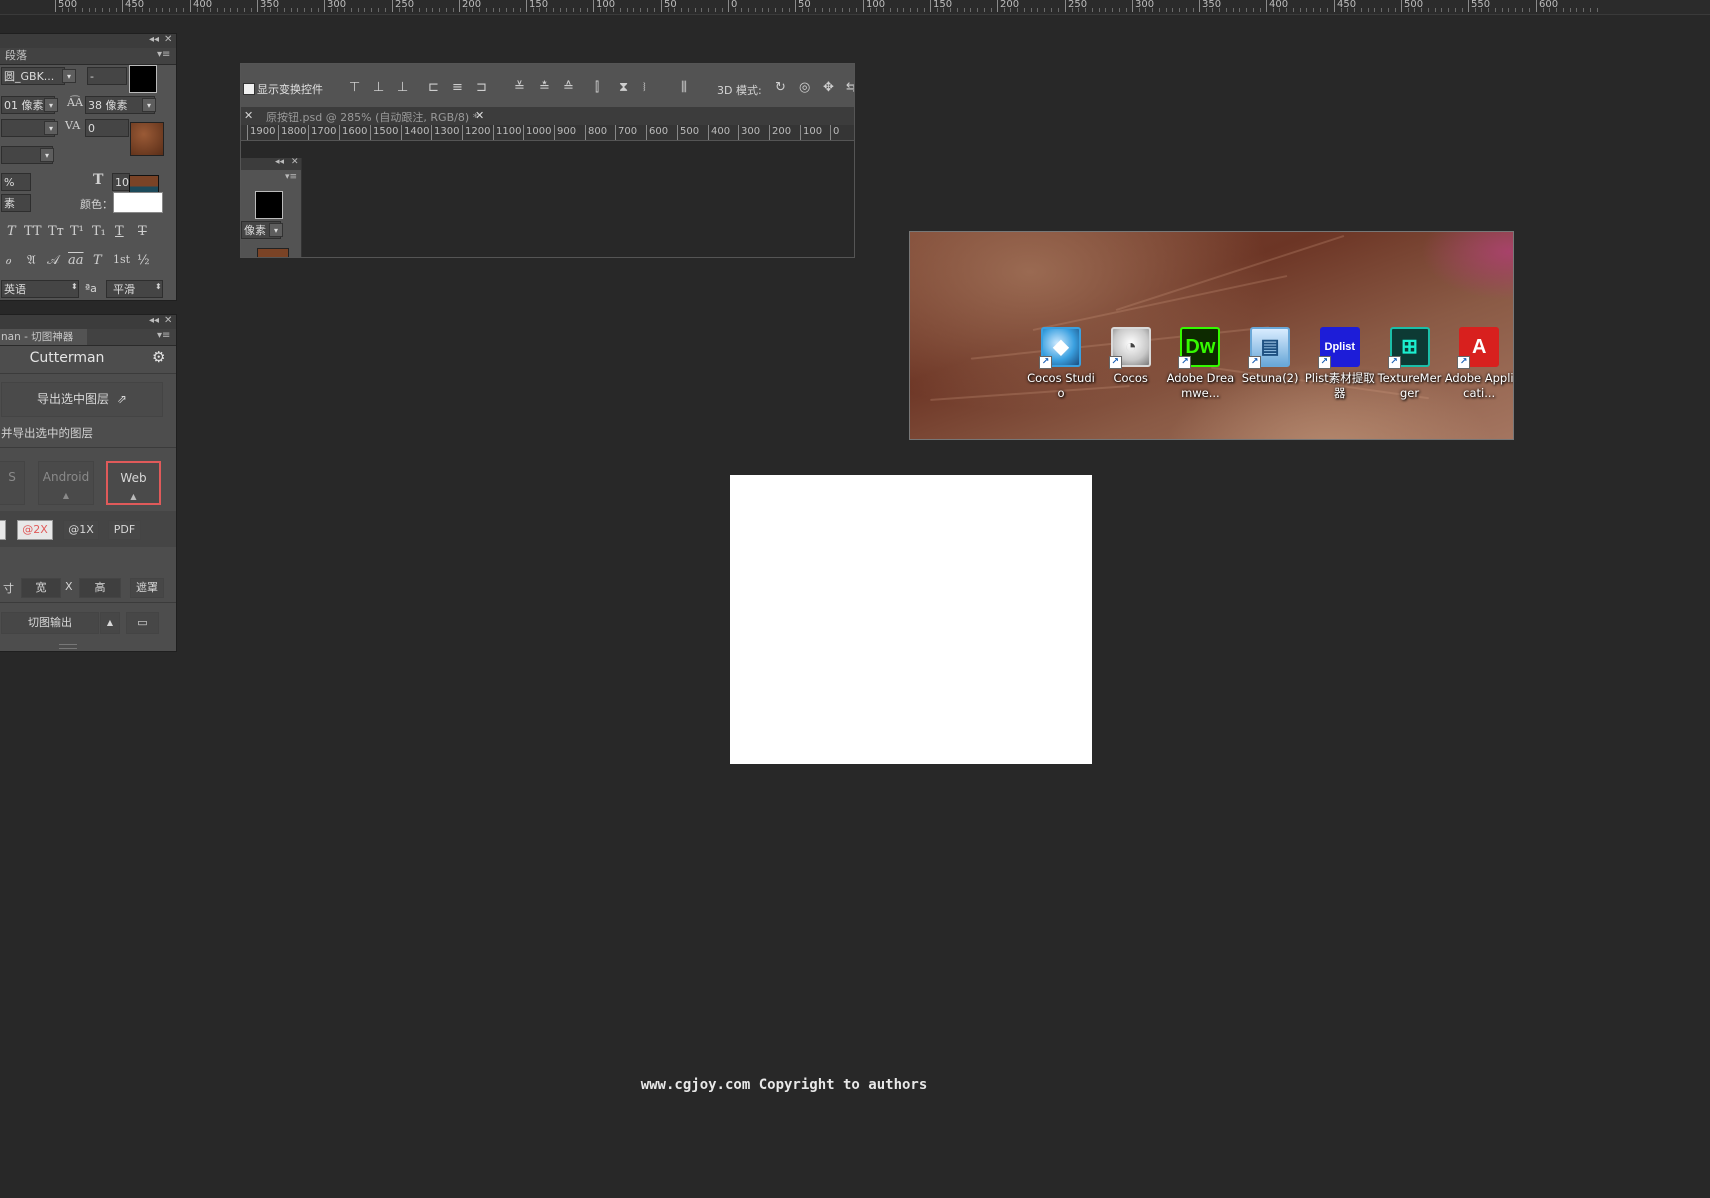  I want to click on mask-button: 遮罩, so click(147, 588).